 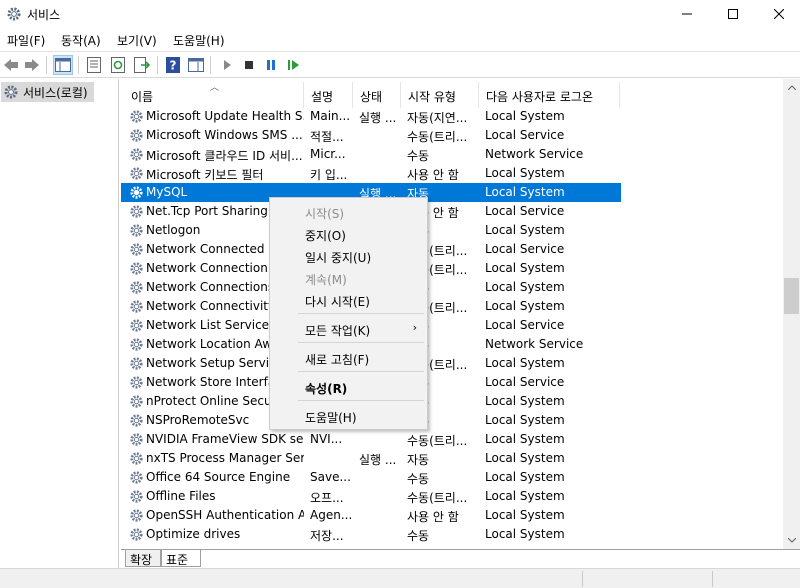 What do you see at coordinates (791, 87) in the screenshot?
I see `scroll-up-icon` at bounding box center [791, 87].